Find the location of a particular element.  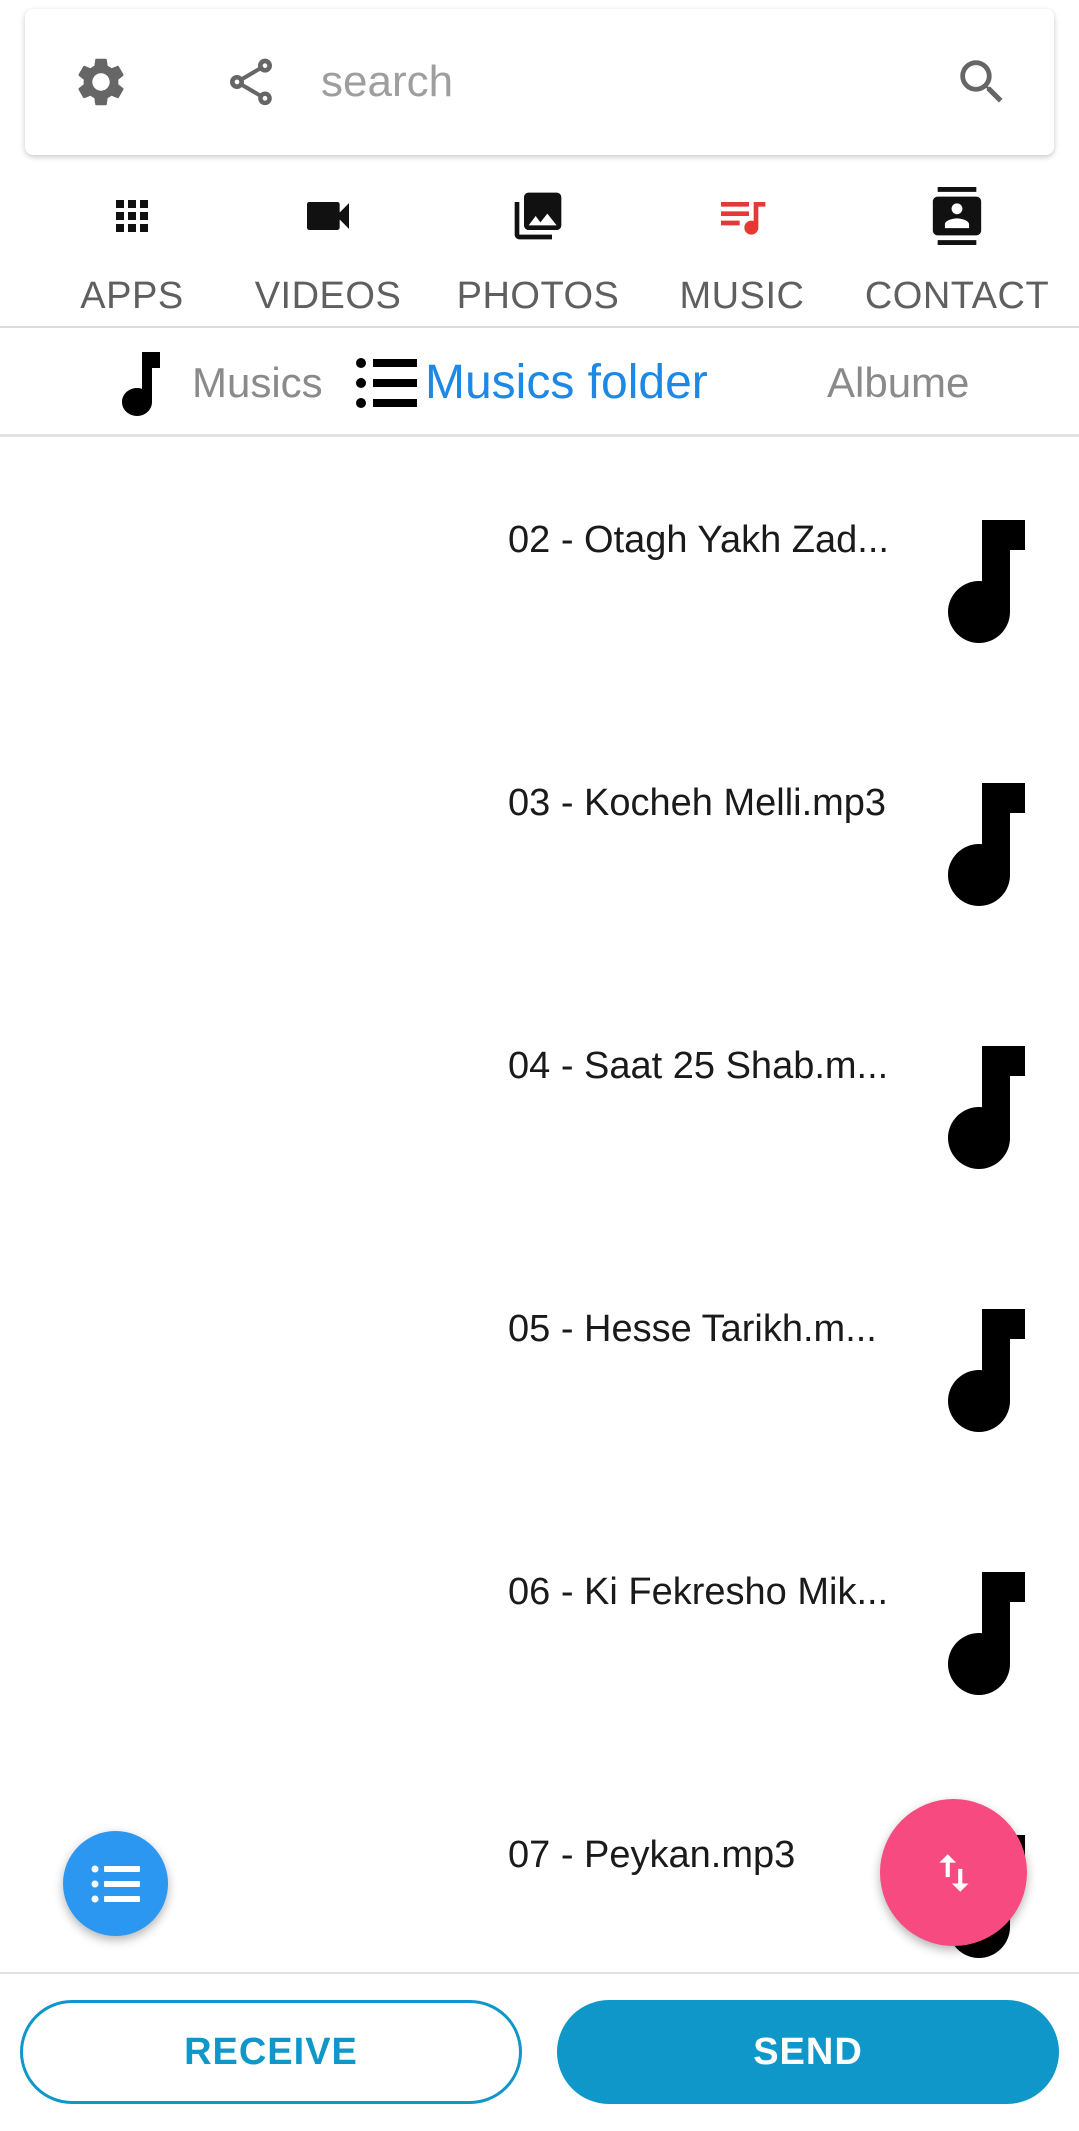

transfer-fab-button is located at coordinates (953, 1872).